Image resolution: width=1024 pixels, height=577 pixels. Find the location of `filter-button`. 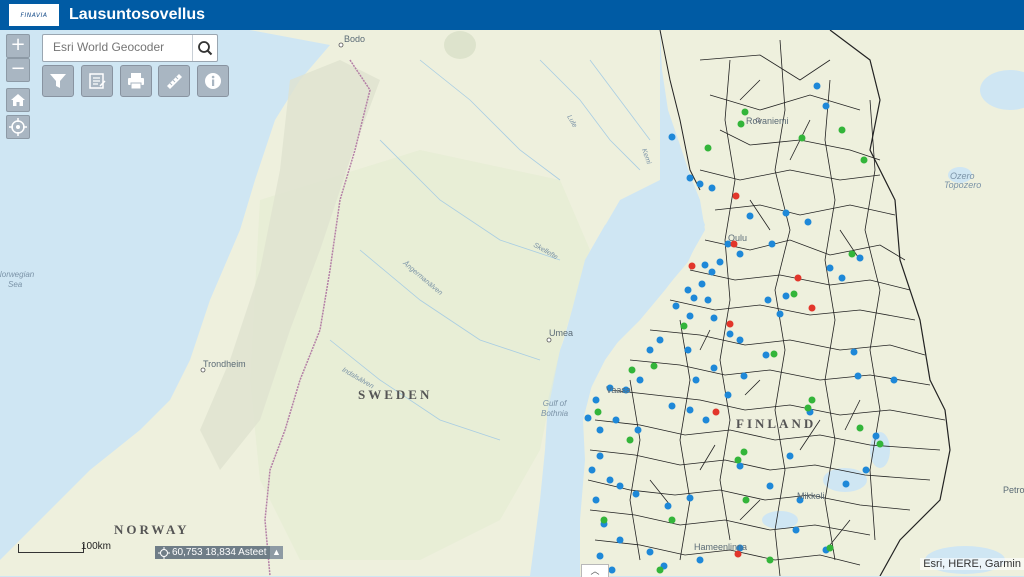

filter-button is located at coordinates (58, 81).